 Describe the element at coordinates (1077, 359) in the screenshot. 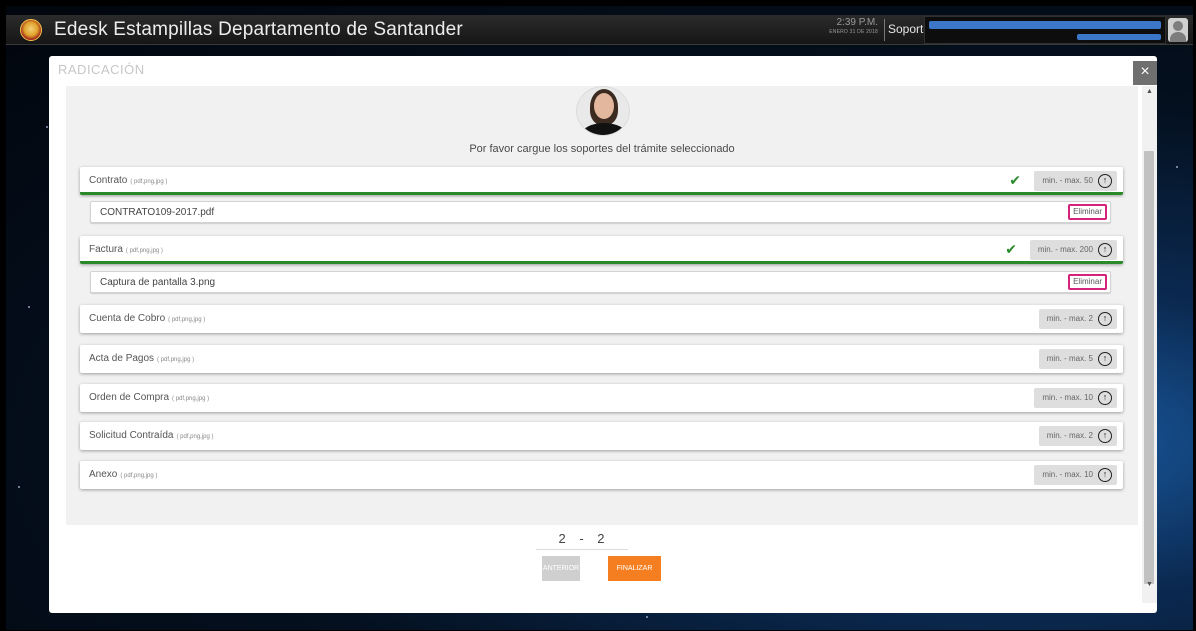

I see `upload-button: min. - max. 5 ↑` at that location.